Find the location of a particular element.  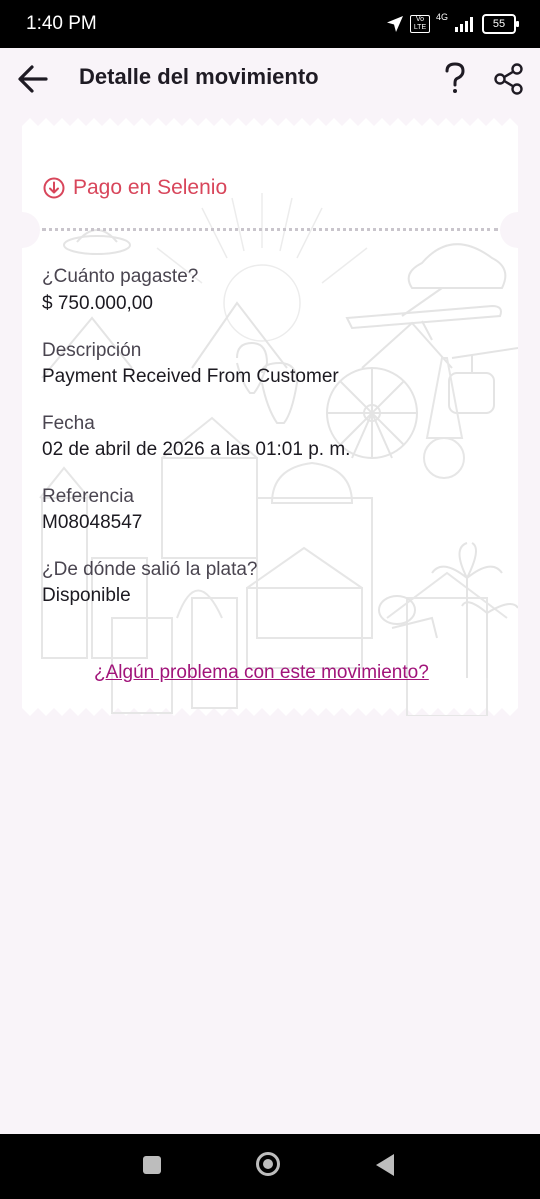

status-icons: Vo LTE 4G 55 is located at coordinates (452, 24).